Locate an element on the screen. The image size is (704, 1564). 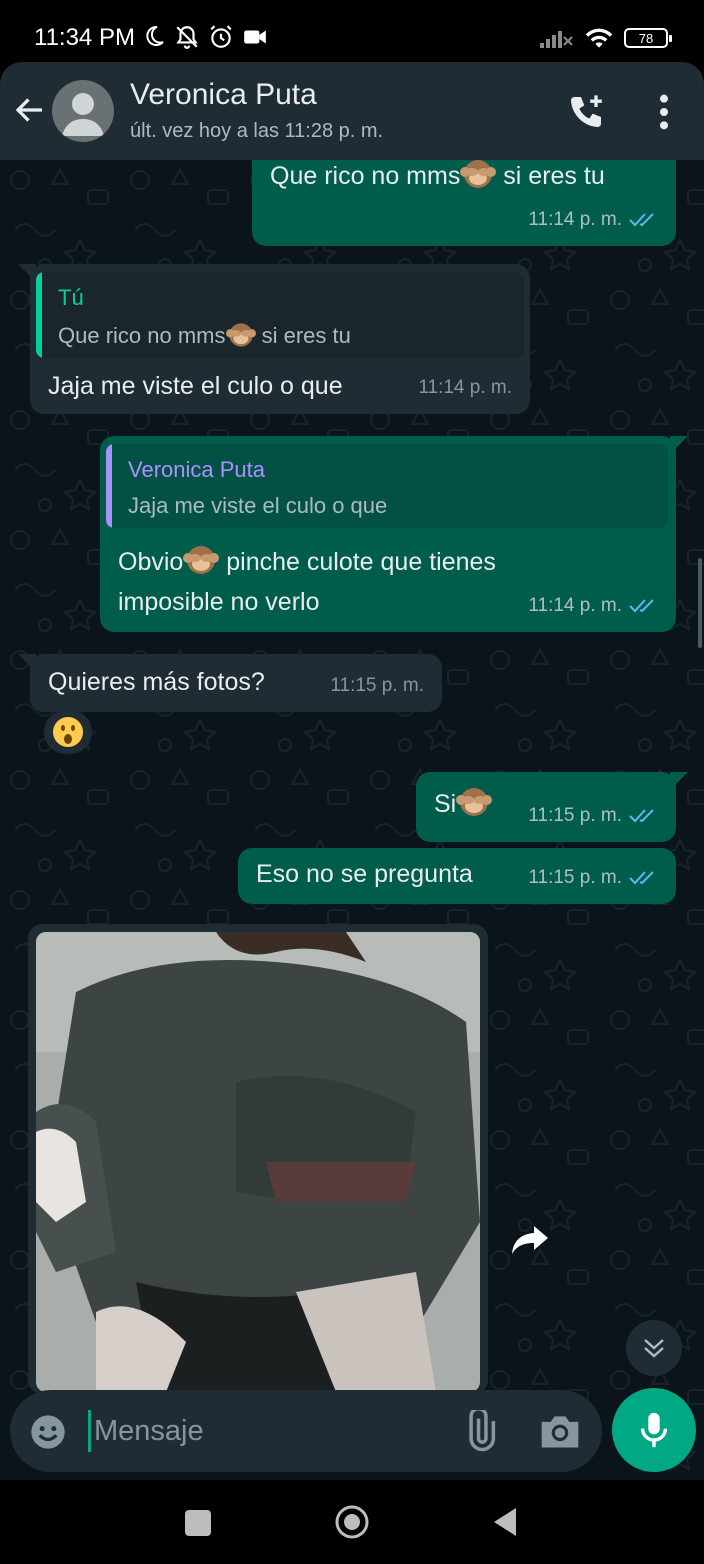
more-vert-icon is located at coordinates (664, 112).